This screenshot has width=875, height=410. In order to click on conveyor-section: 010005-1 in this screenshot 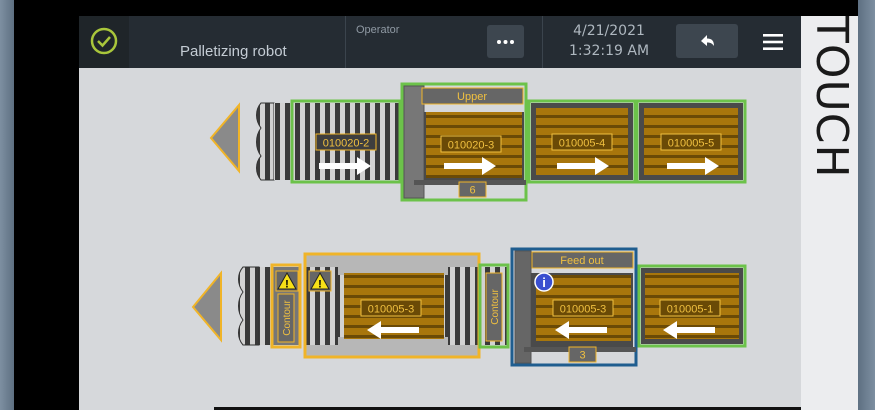, I will do `click(692, 306)`.